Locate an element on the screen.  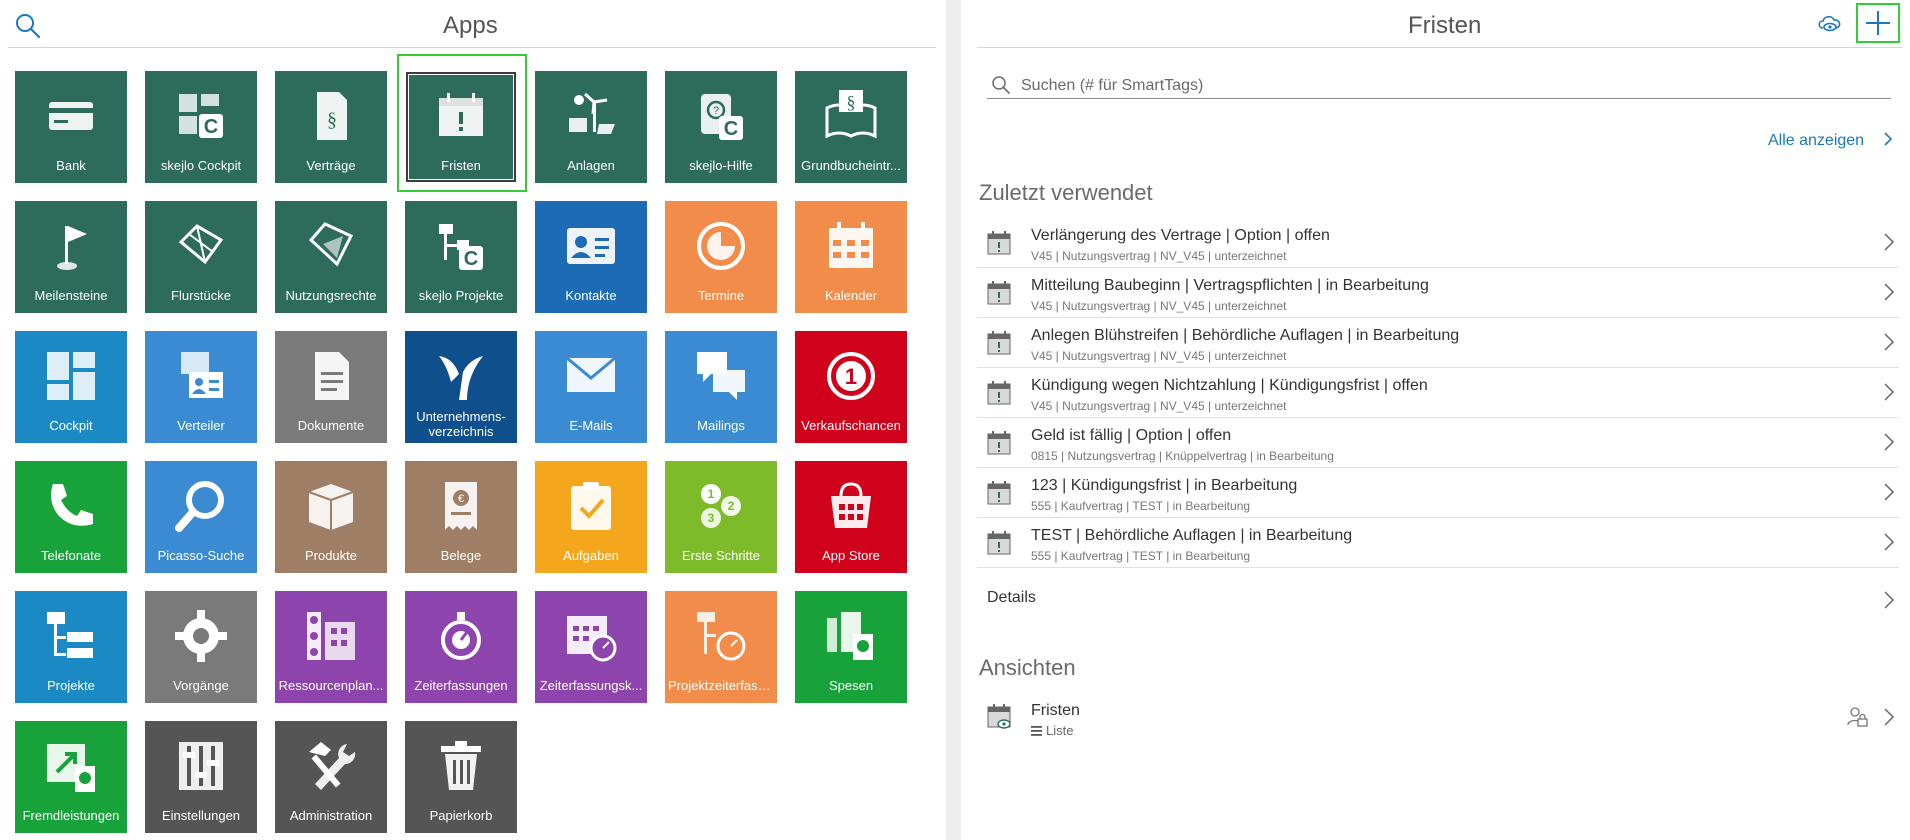
app-tile-anlagen: Anlagen is located at coordinates (591, 127).